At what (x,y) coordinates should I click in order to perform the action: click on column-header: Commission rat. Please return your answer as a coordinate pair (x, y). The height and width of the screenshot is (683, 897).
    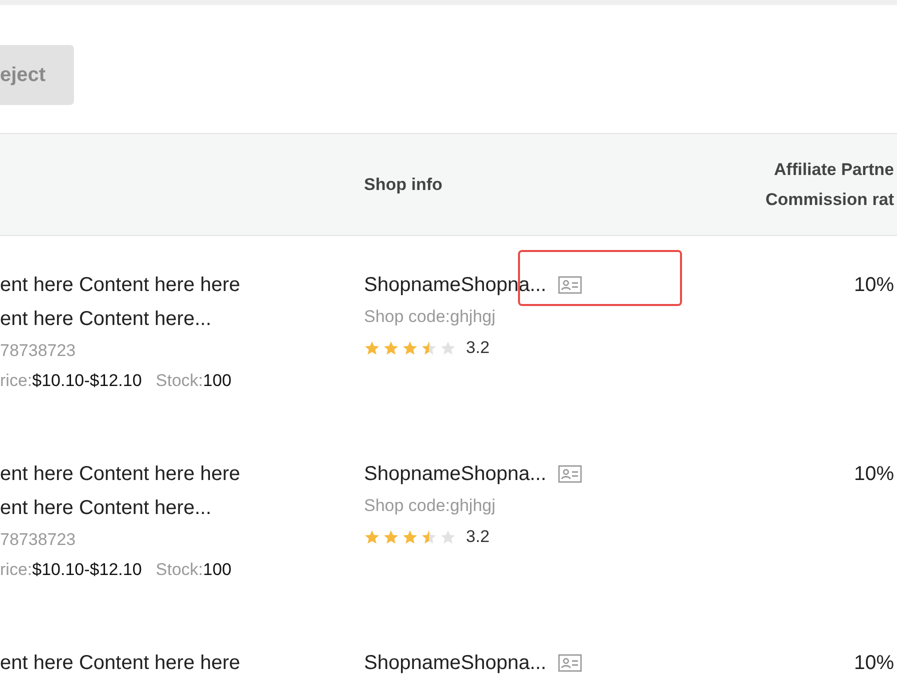
    Looking at the image, I should click on (830, 200).